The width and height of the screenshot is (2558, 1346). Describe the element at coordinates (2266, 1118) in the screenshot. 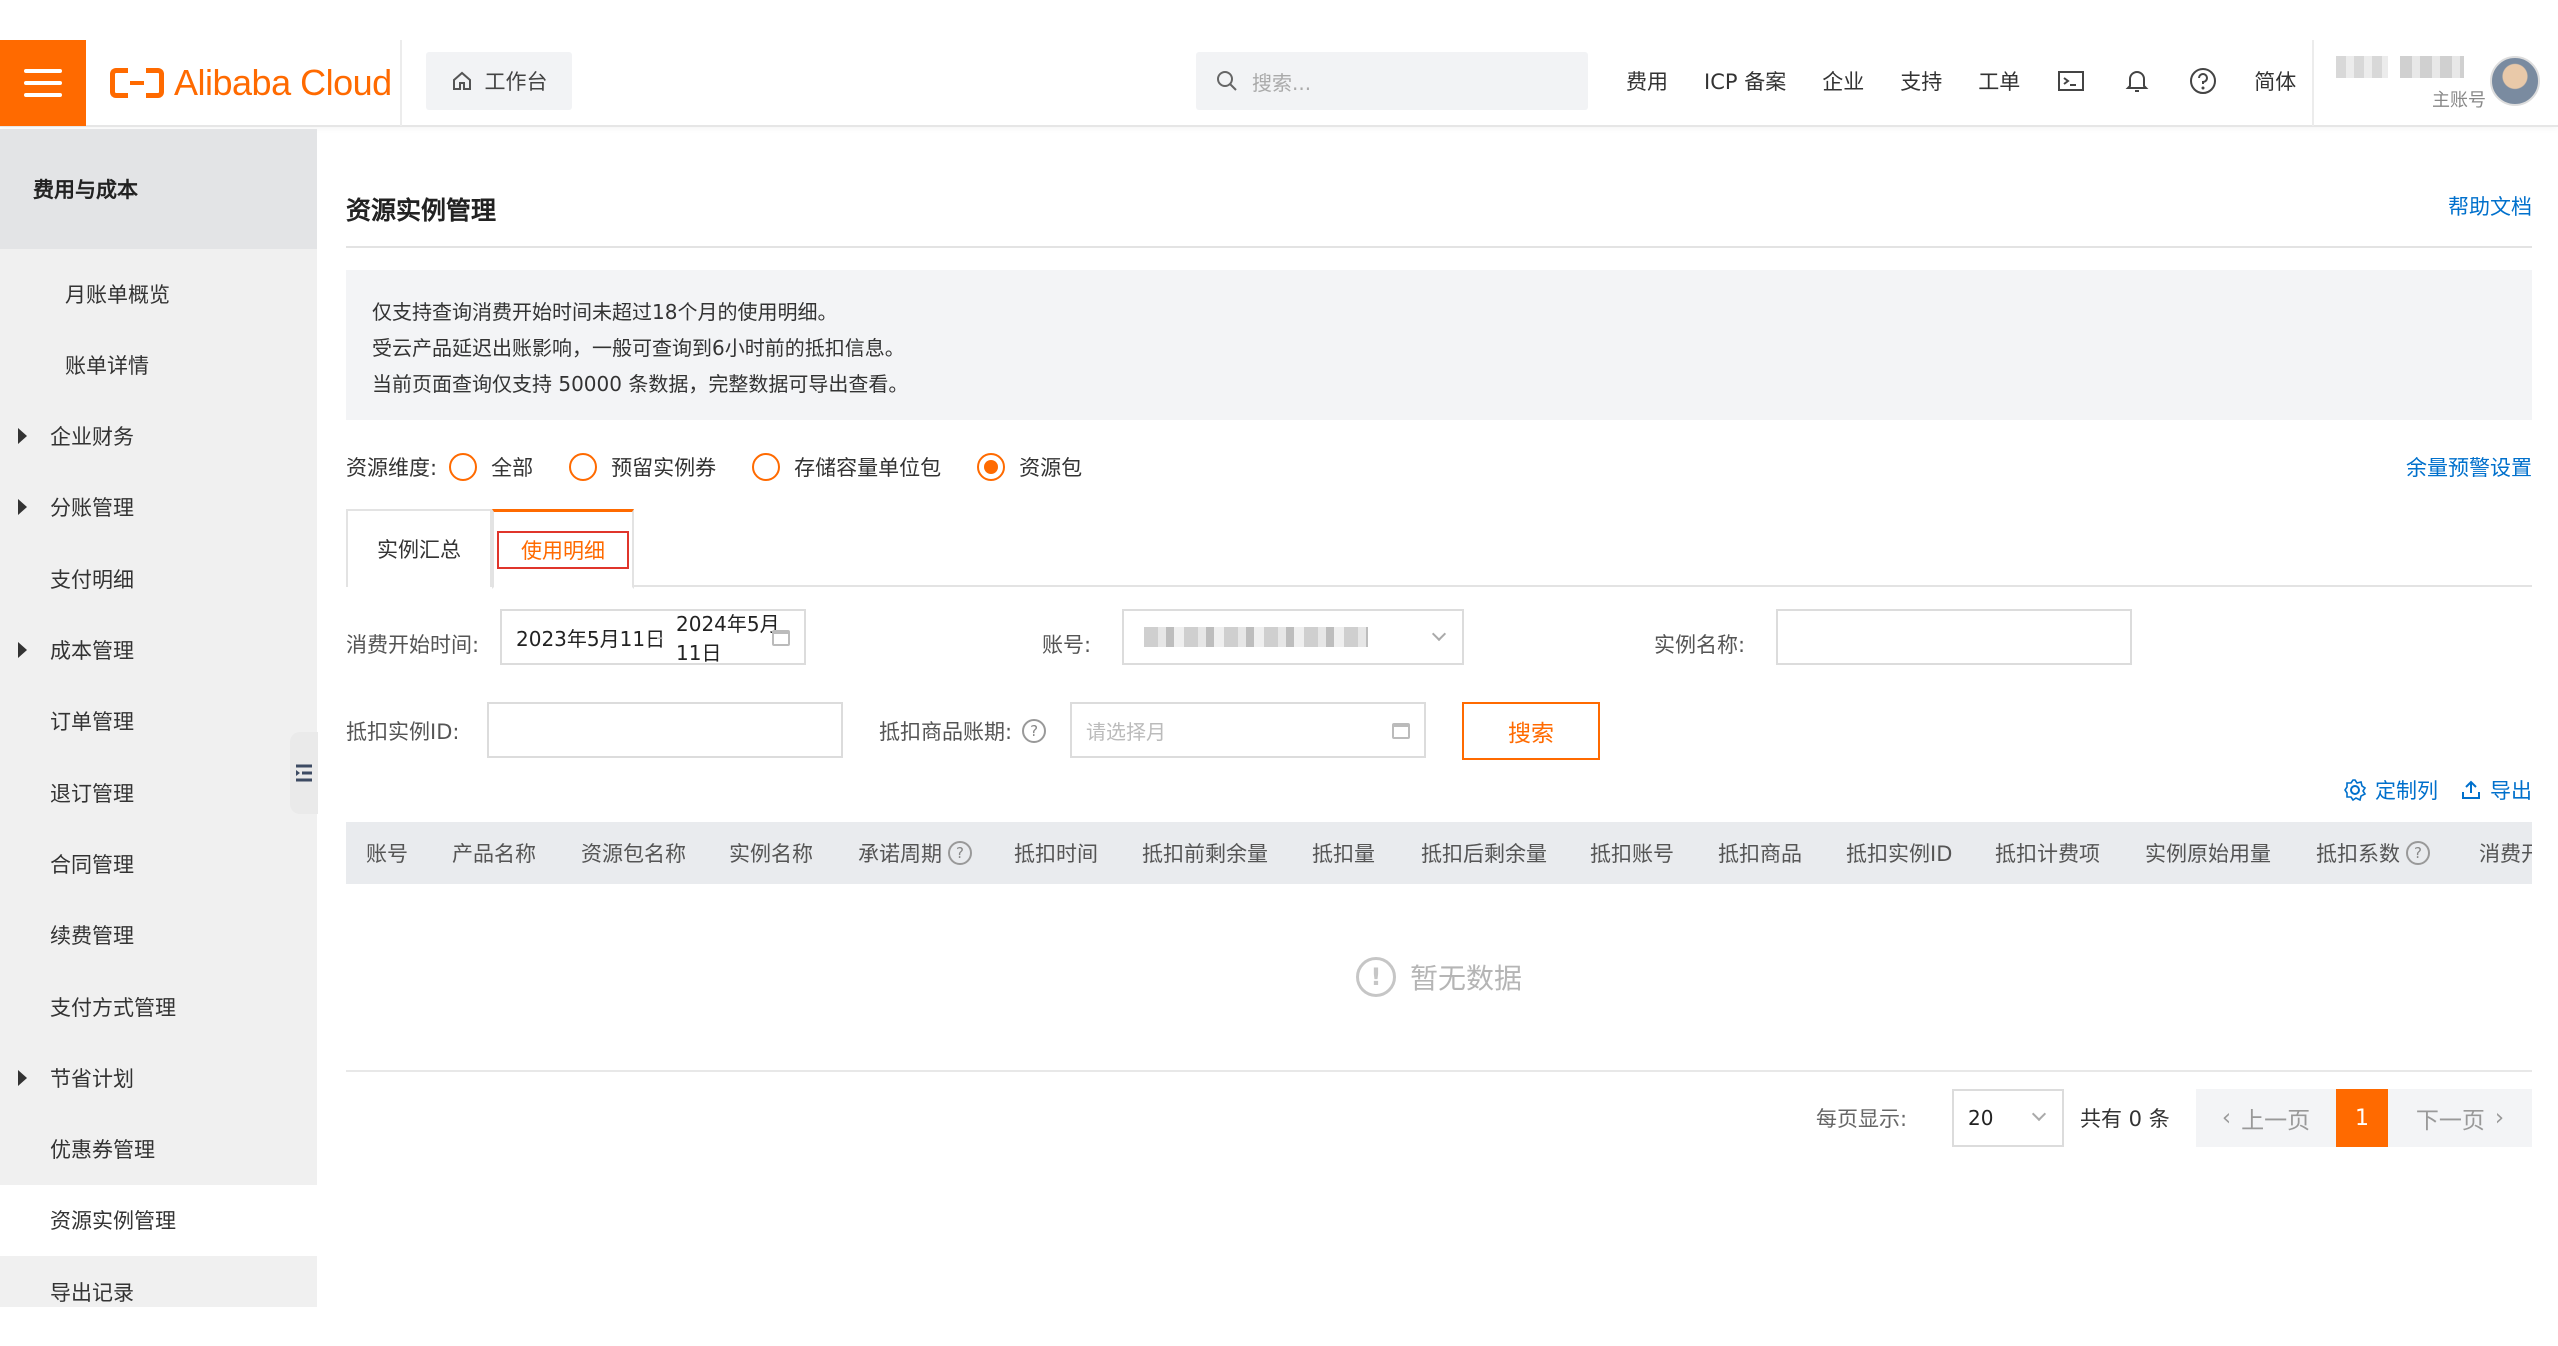

I see `prev-page-button: ‹ 上一页` at that location.